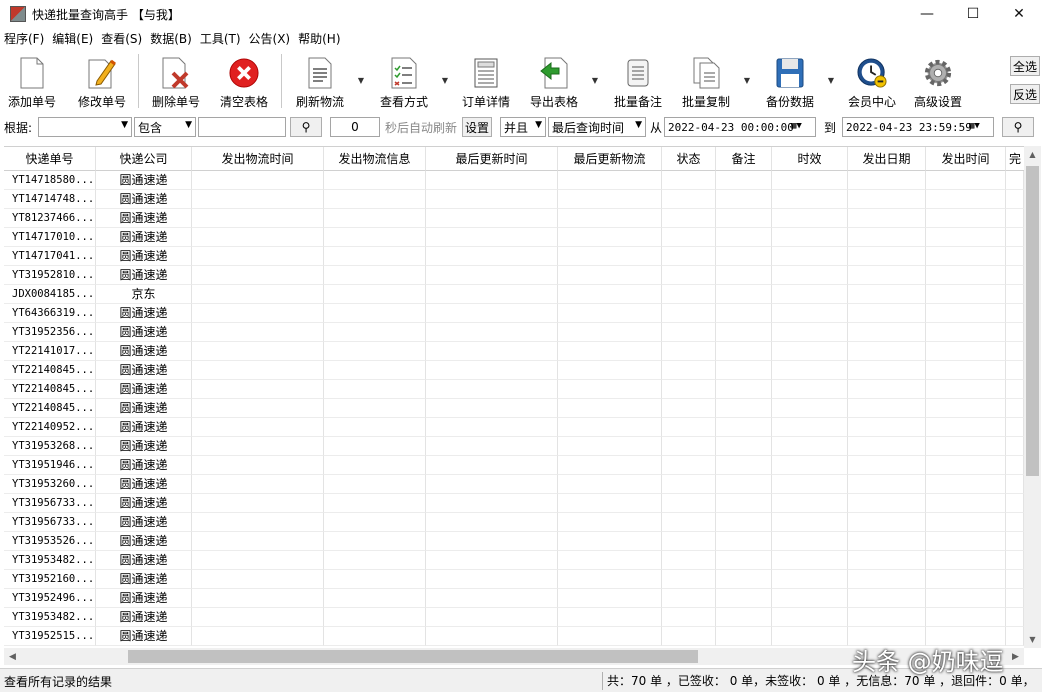 The image size is (1042, 692). Describe the element at coordinates (514, 199) in the screenshot. I see `table-row: YT14714748... 圆通速递` at that location.